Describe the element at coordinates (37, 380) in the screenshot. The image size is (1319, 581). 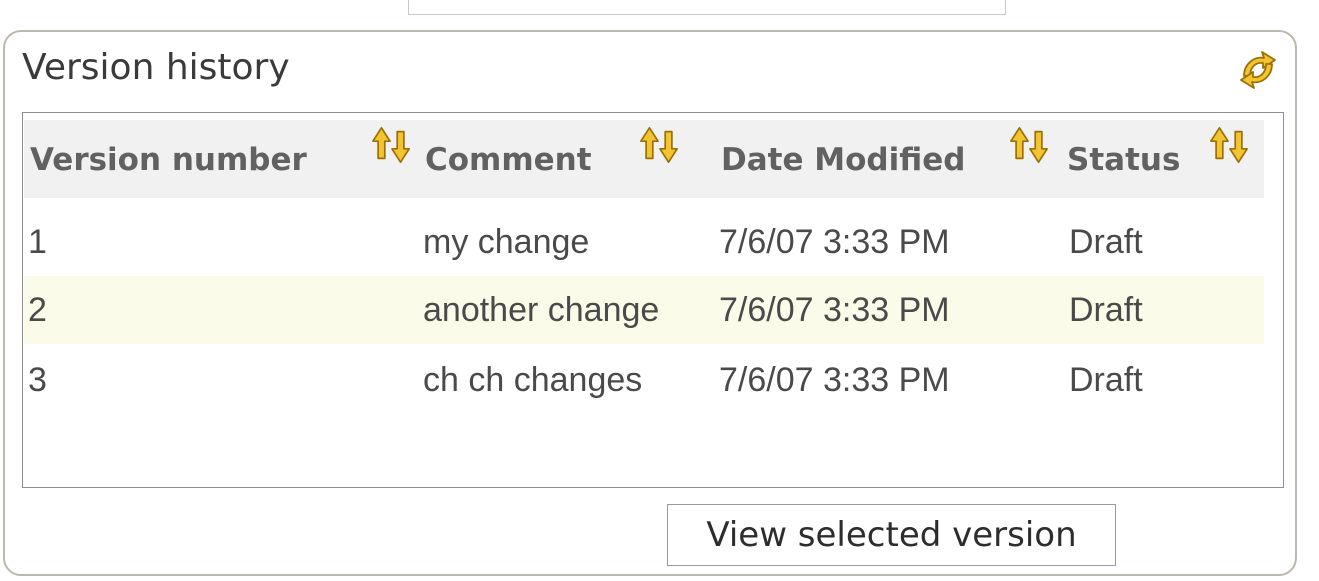
I see `cell-version: 3` at that location.